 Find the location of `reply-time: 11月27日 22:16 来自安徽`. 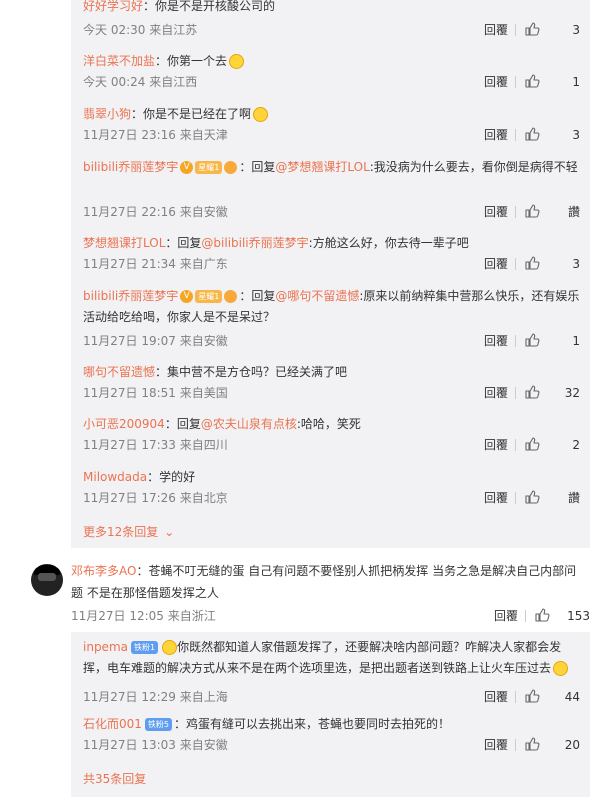

reply-time: 11月27日 22:16 来自安徽 is located at coordinates (155, 212).